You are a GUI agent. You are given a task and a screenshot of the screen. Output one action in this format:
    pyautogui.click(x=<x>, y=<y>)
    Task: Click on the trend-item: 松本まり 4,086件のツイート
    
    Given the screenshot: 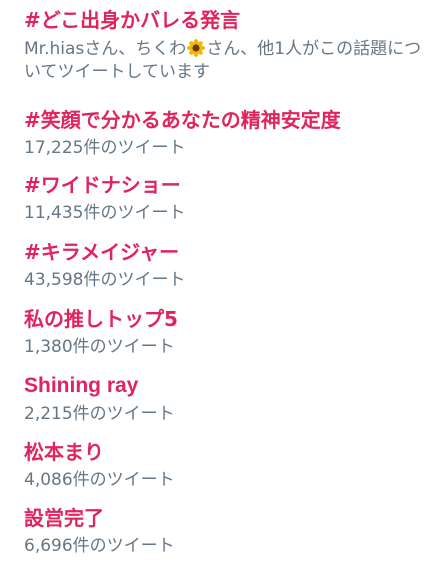 What is the action you would take?
    pyautogui.click(x=227, y=465)
    